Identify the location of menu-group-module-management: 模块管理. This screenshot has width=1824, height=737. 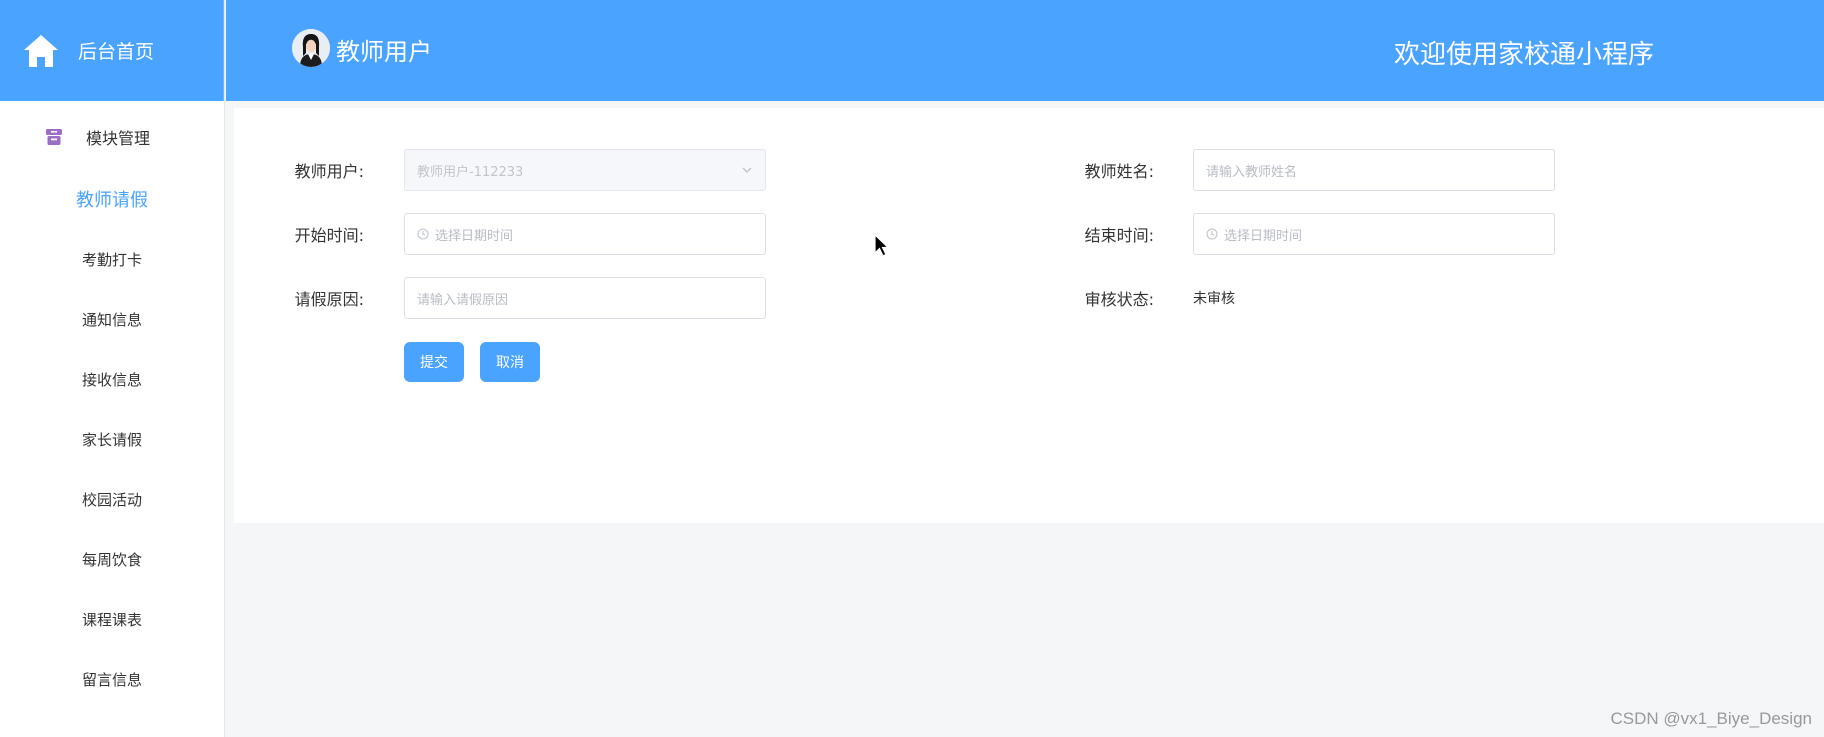
(112, 137).